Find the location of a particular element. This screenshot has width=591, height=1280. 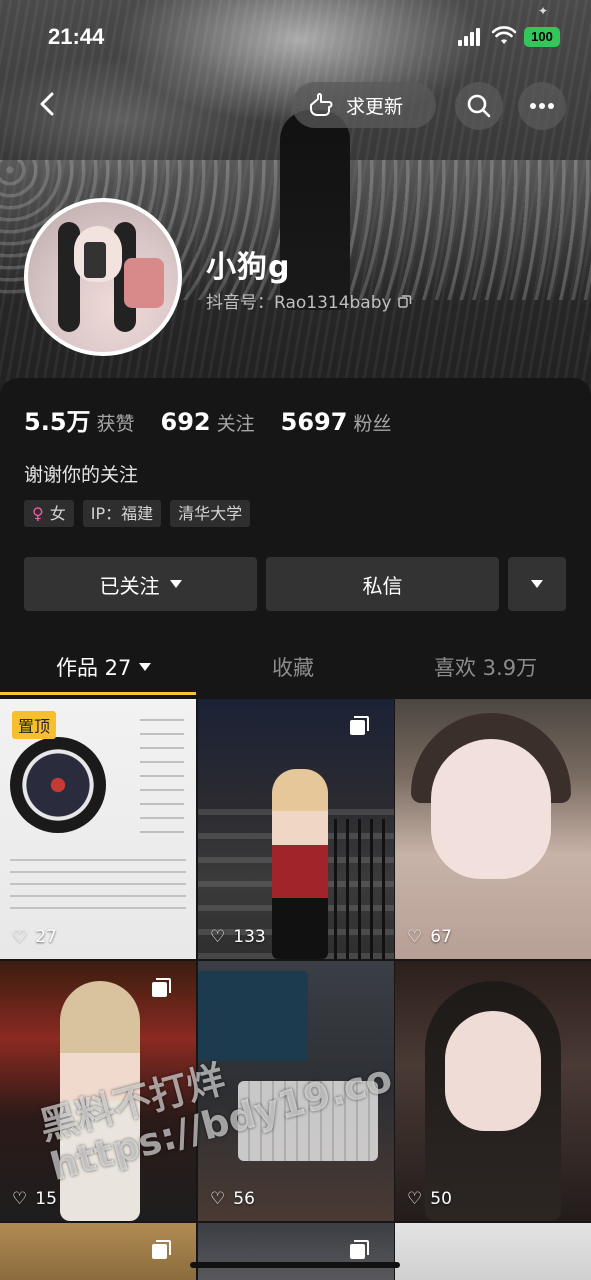

stat-following-label: 关注 is located at coordinates (235, 424).